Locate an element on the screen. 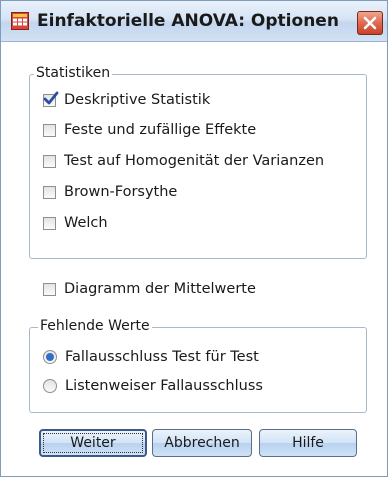 The image size is (388, 477). radio-fallausschluss-test-fuer-test: Fallausschluss Test für Test is located at coordinates (151, 357).